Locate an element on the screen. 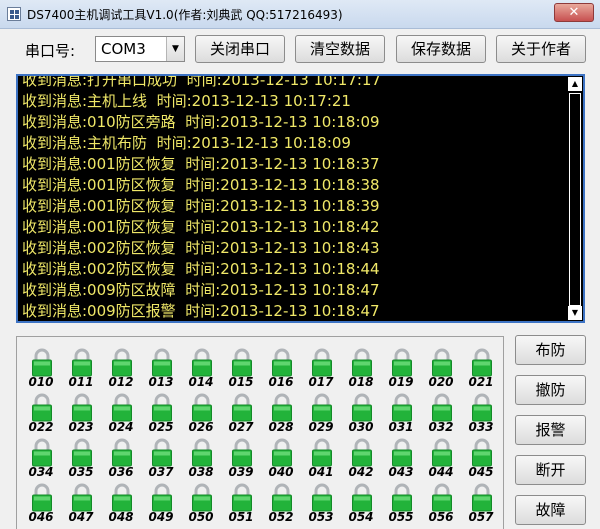 The height and width of the screenshot is (529, 600). zone-item: 029 is located at coordinates (321, 414).